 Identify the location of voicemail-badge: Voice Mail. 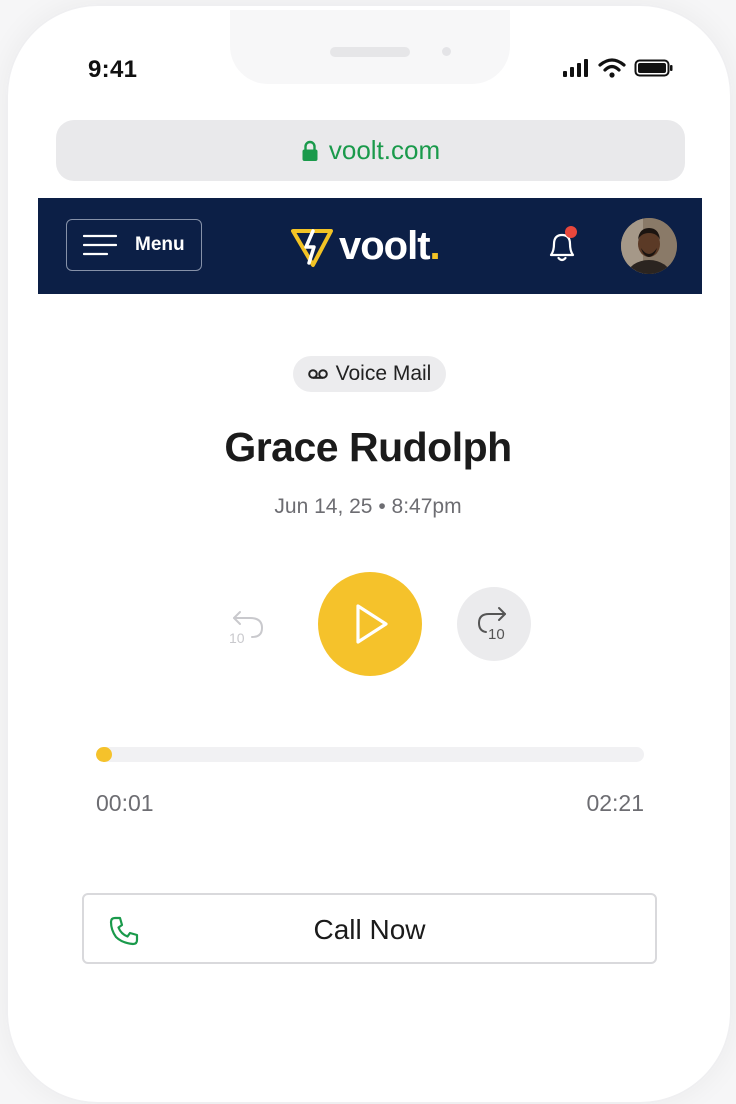
(369, 374).